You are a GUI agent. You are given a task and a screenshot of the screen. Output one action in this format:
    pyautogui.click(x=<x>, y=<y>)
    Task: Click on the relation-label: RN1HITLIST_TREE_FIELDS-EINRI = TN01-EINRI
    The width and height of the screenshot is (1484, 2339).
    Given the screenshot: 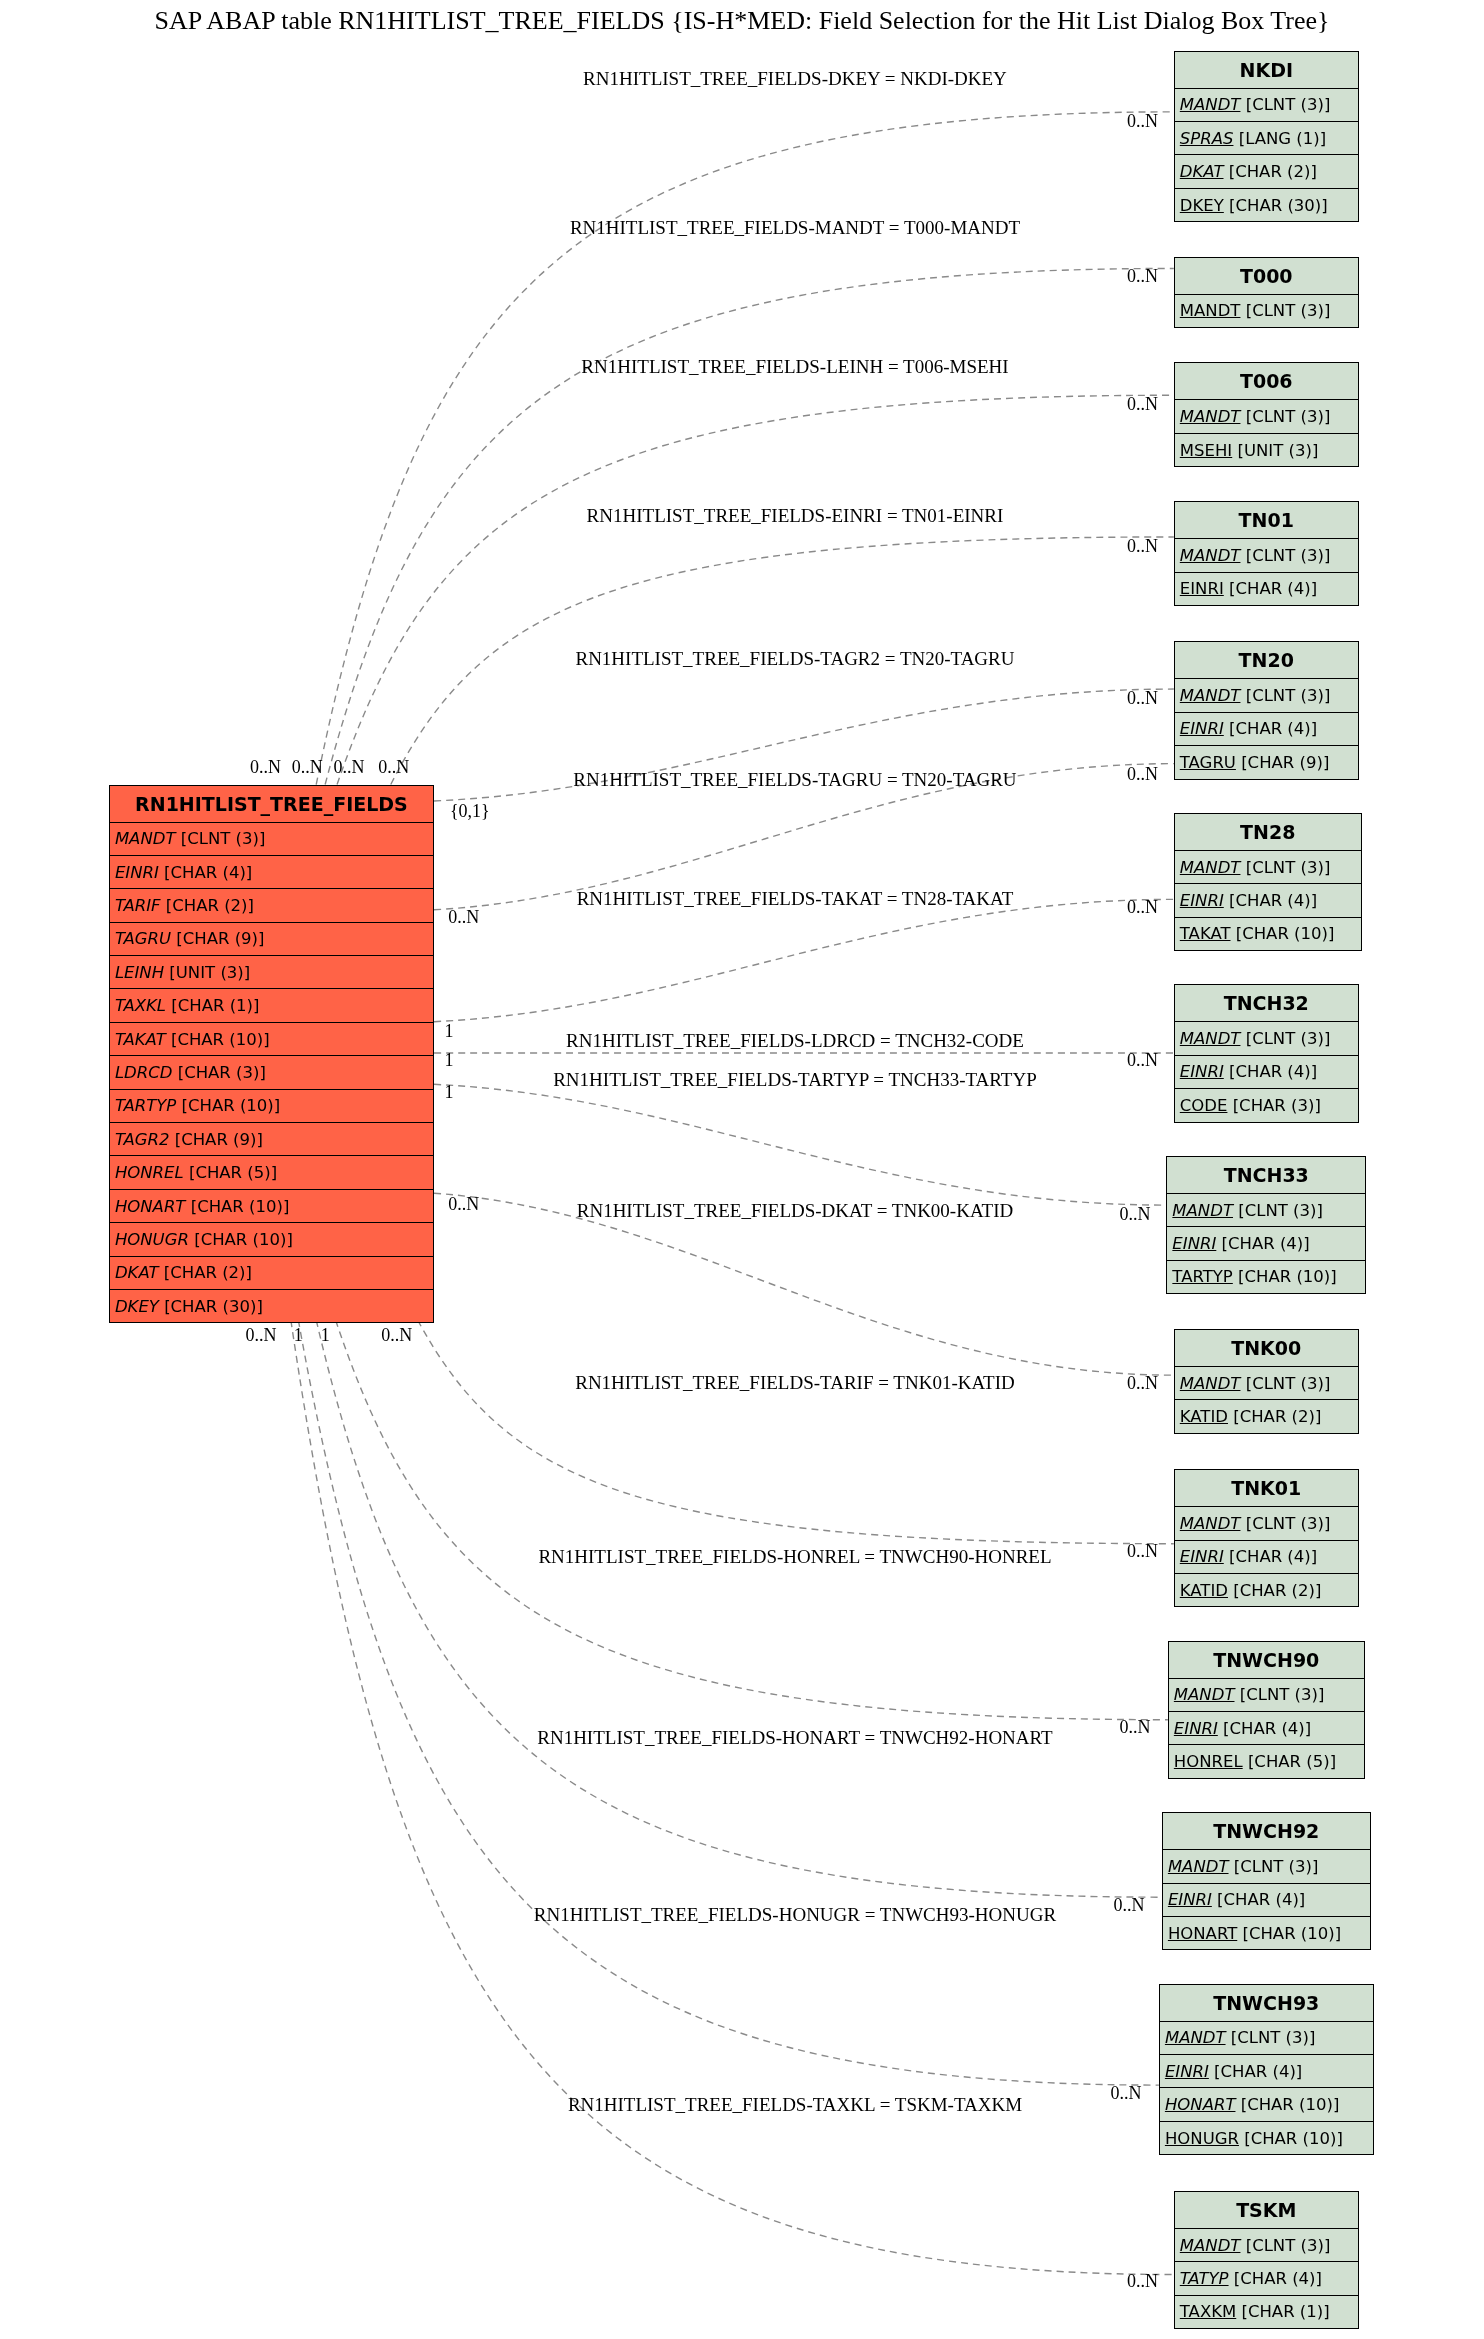 What is the action you would take?
    pyautogui.click(x=795, y=516)
    